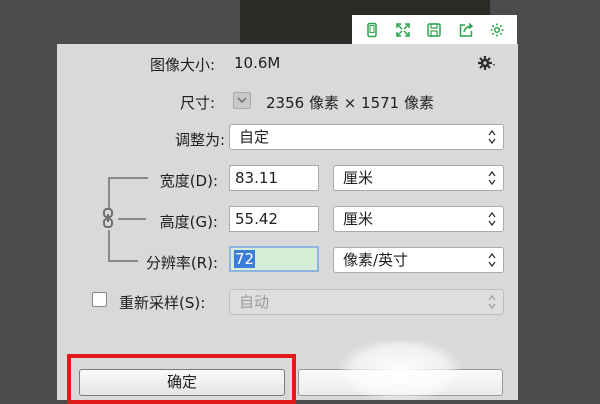 This screenshot has height=404, width=600. I want to click on gear-icon, so click(487, 63).